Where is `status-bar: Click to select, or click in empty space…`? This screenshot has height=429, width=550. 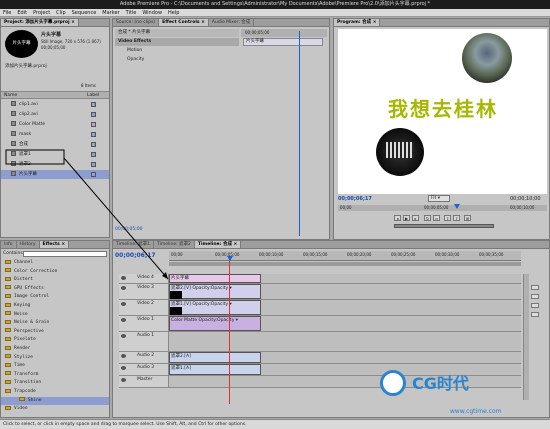
status-bar: Click to select, or click in empty space… is located at coordinates (275, 424).